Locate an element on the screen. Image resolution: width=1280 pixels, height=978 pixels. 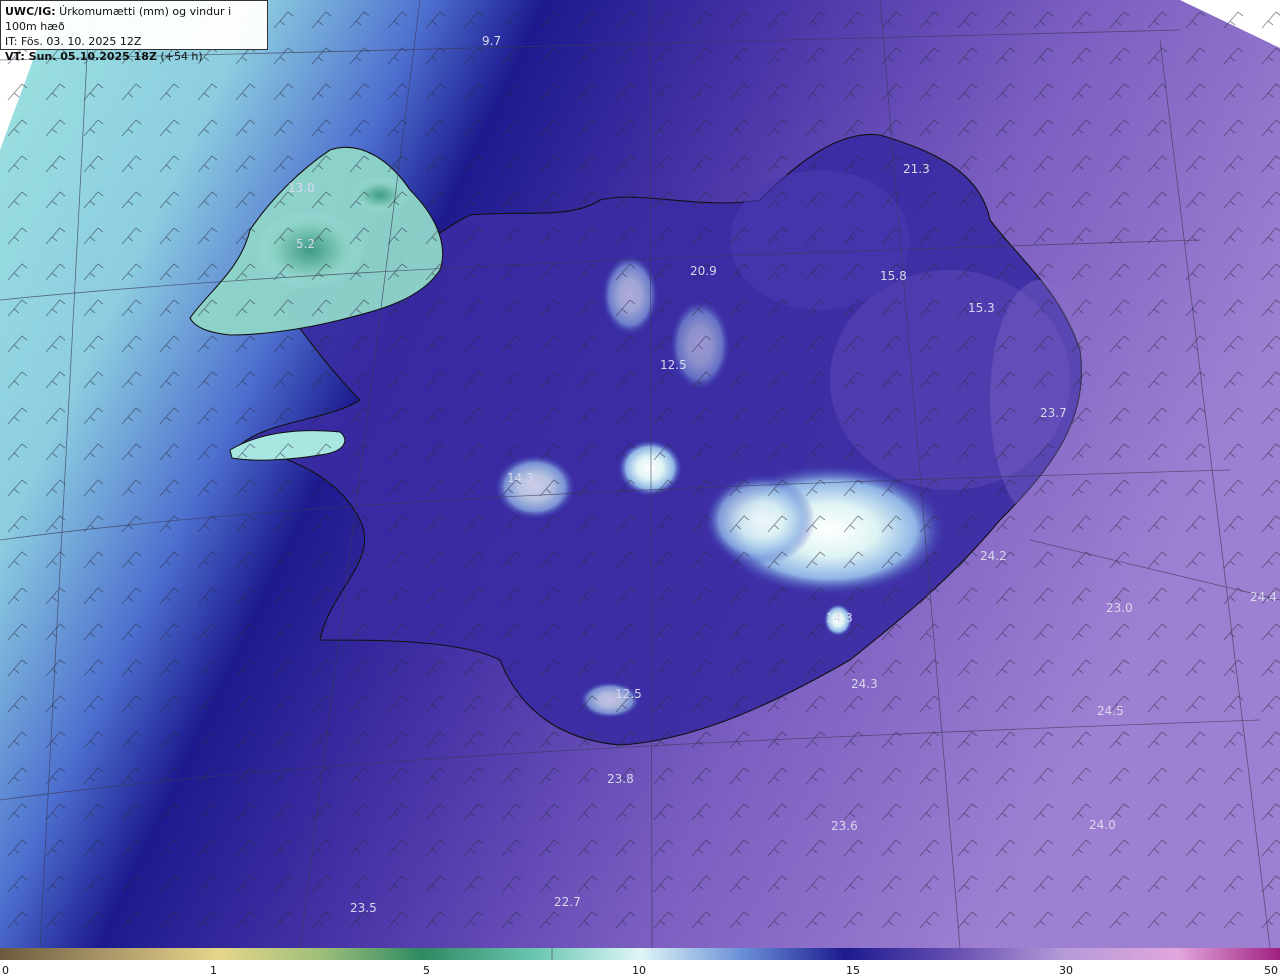
value-label: 23.5 is located at coordinates (363, 908).